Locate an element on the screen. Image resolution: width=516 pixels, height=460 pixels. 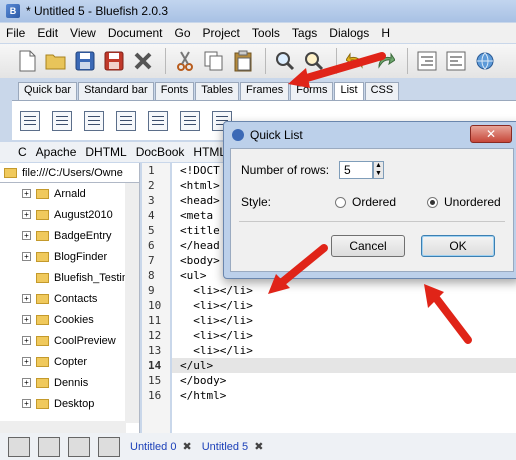
tree-item: + Dennis is located at coordinates (69, 382).